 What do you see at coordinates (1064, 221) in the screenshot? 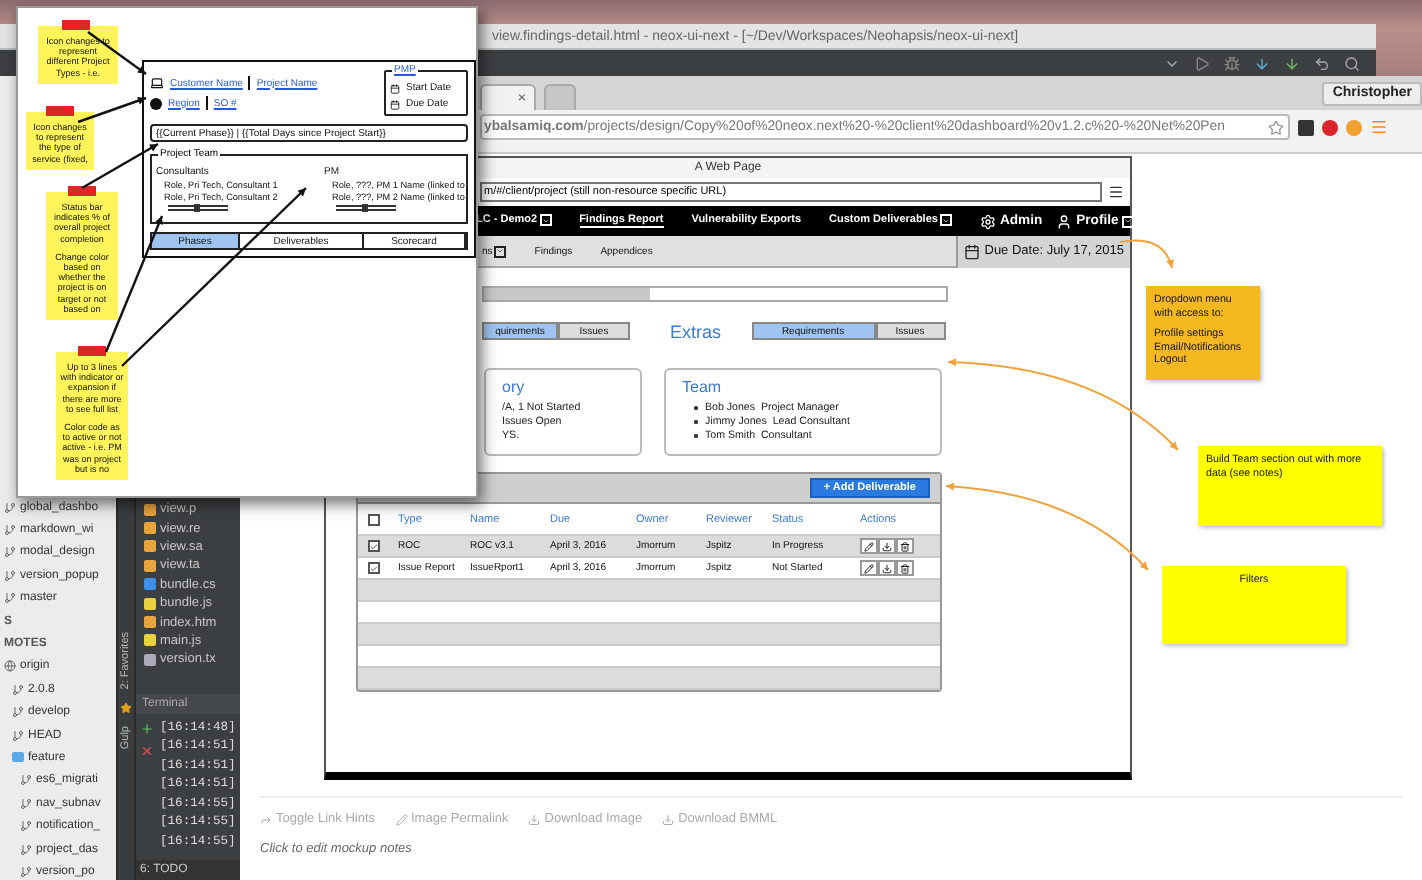
I see `user-icon` at bounding box center [1064, 221].